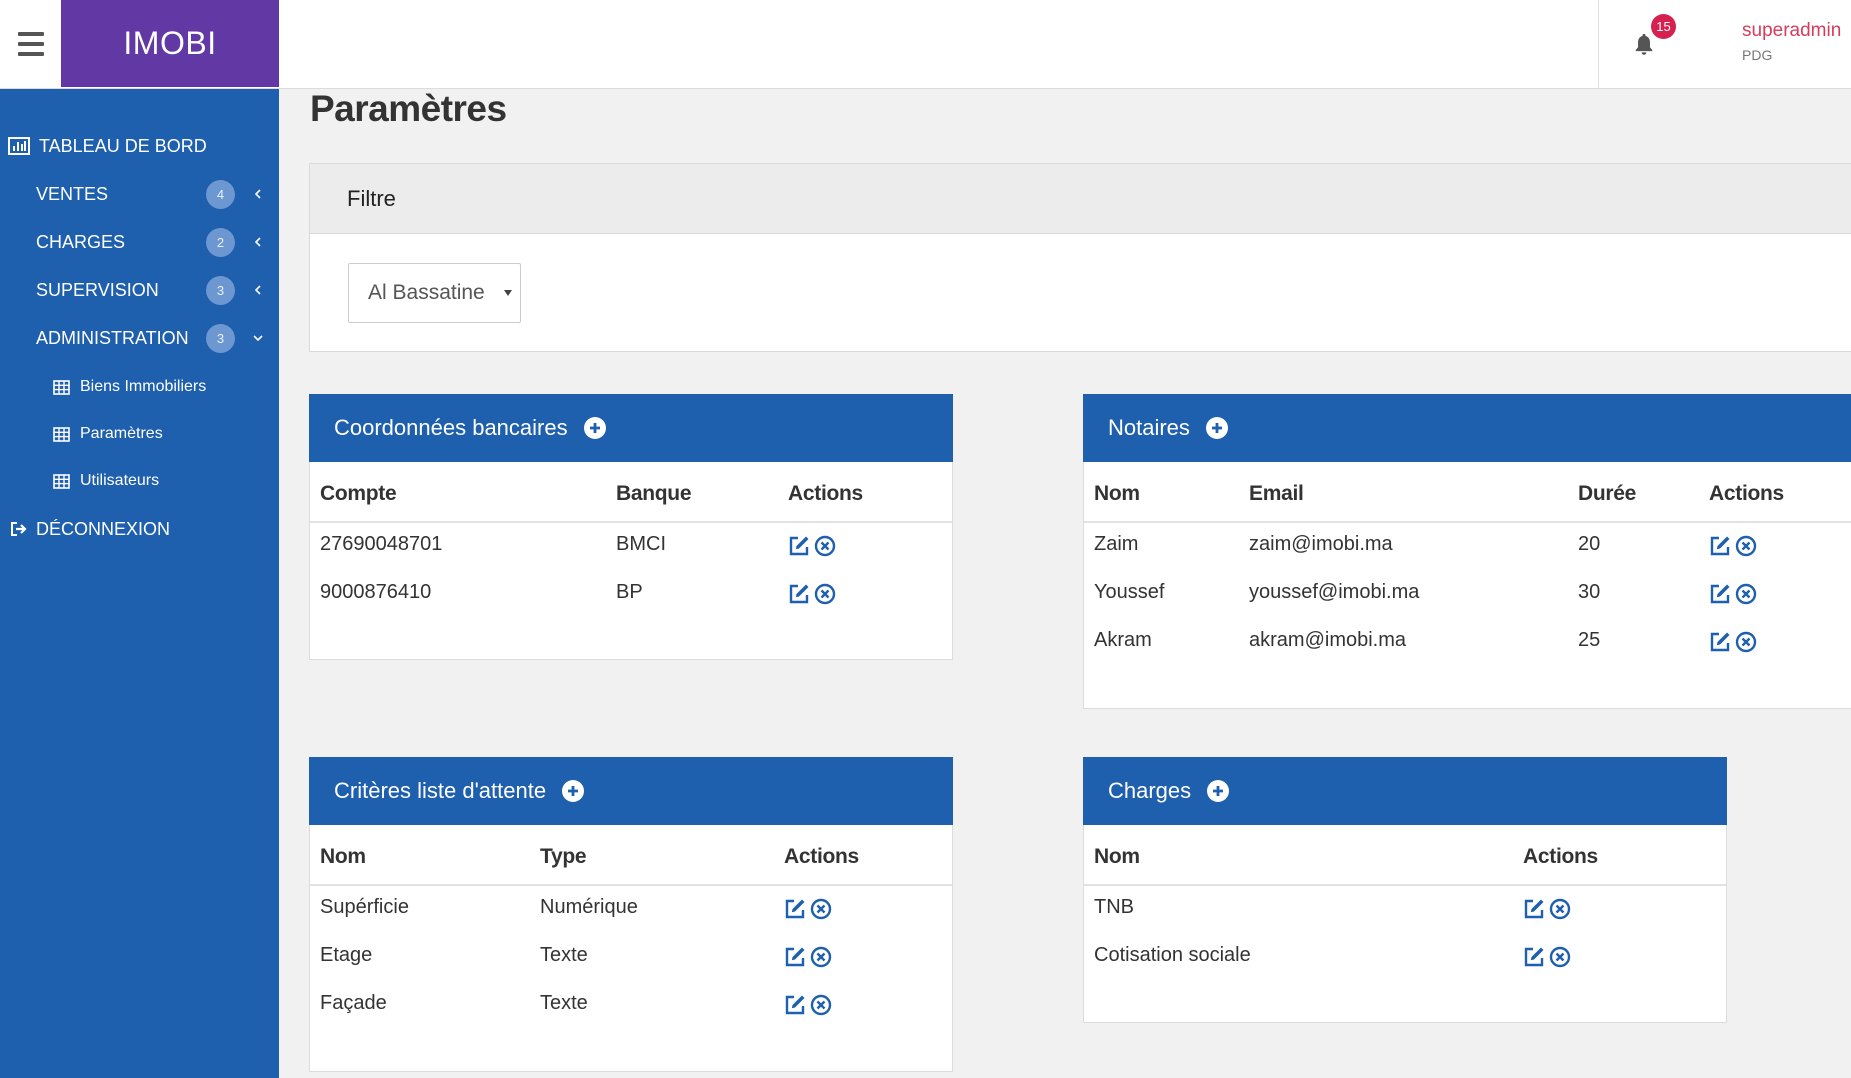 The image size is (1851, 1078). What do you see at coordinates (594, 428) in the screenshot?
I see `add-bank-account-button` at bounding box center [594, 428].